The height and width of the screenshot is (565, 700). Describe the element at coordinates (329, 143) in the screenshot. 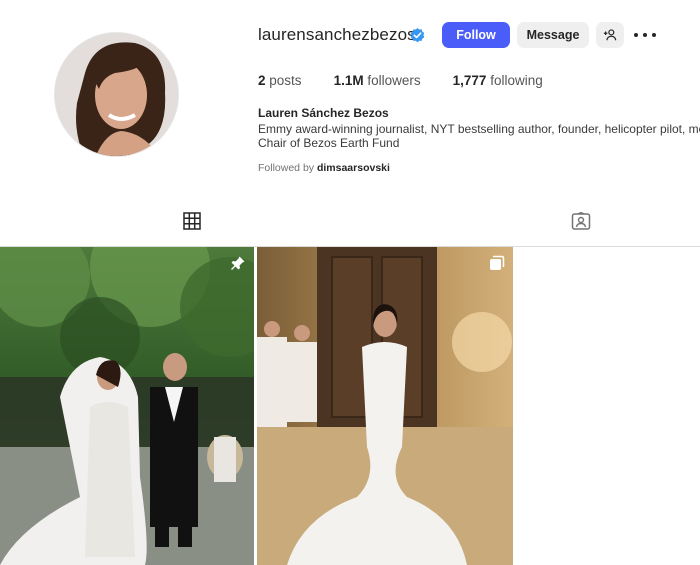

I see `bio-line: Chair of Bezos Earth Fund` at that location.